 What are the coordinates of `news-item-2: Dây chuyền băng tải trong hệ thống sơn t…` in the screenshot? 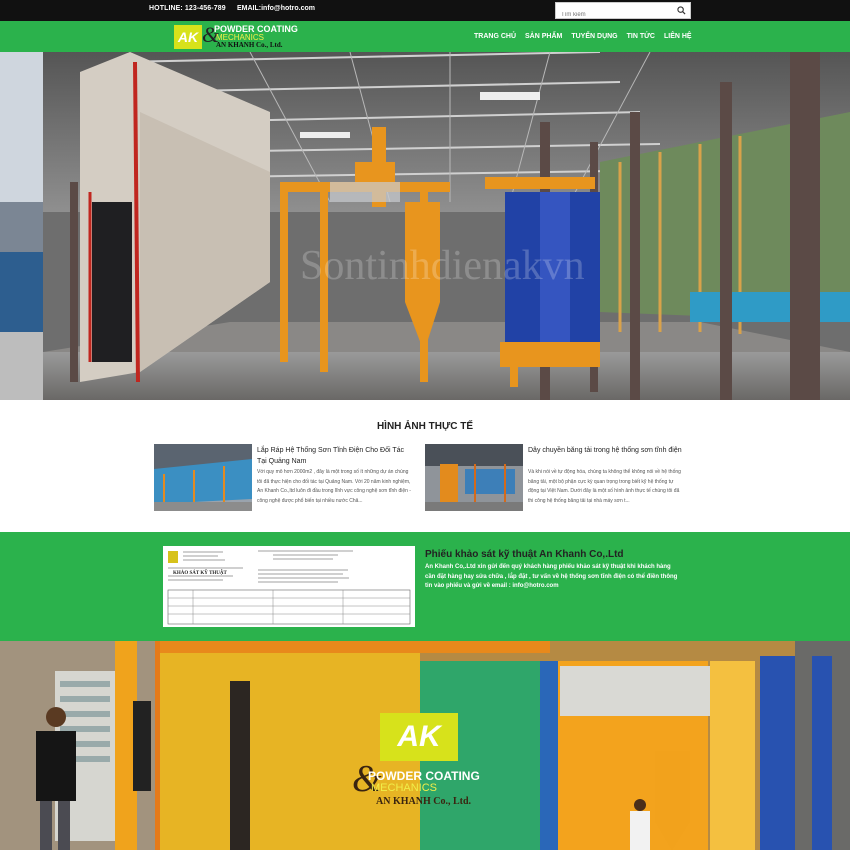 It's located at (555, 479).